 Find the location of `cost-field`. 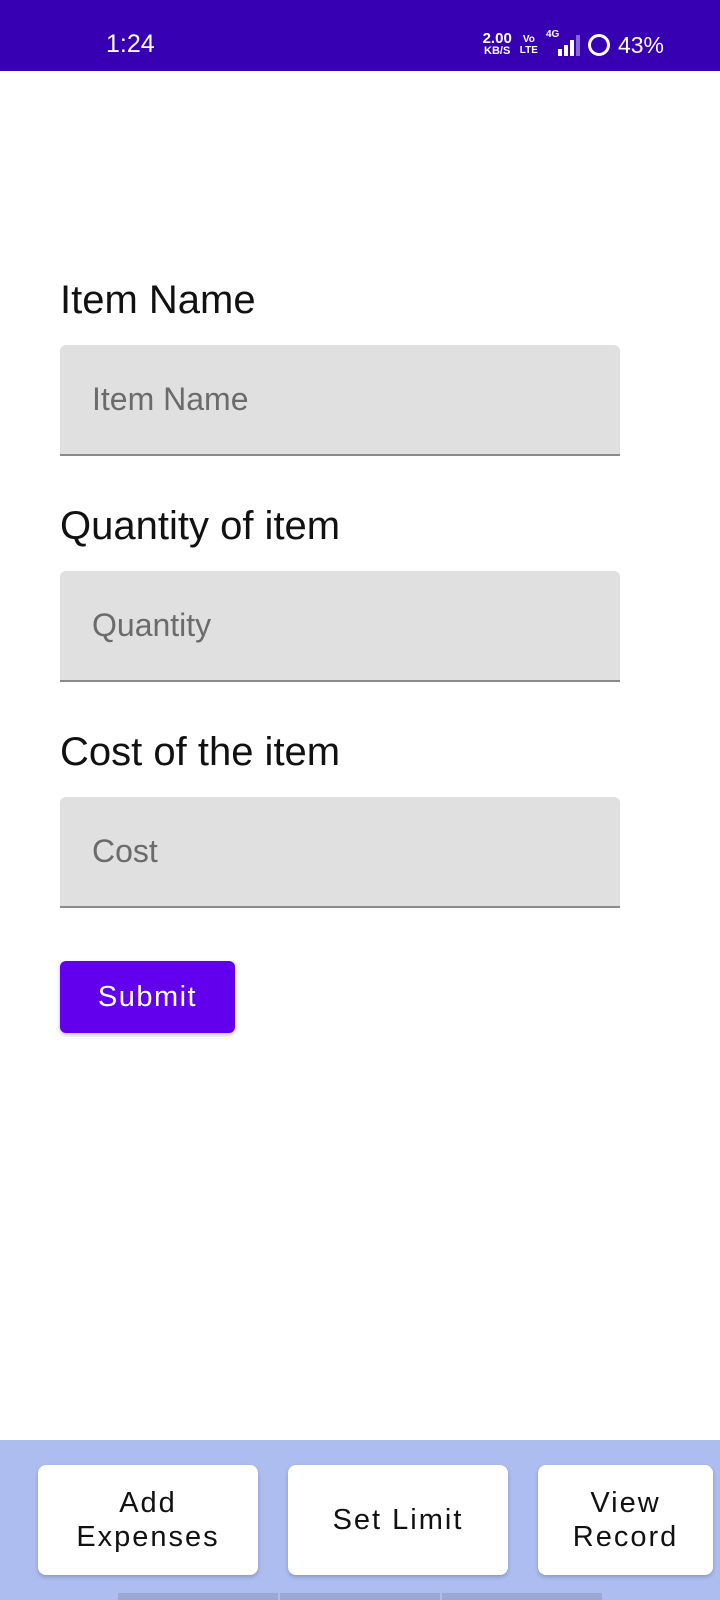

cost-field is located at coordinates (340, 852).